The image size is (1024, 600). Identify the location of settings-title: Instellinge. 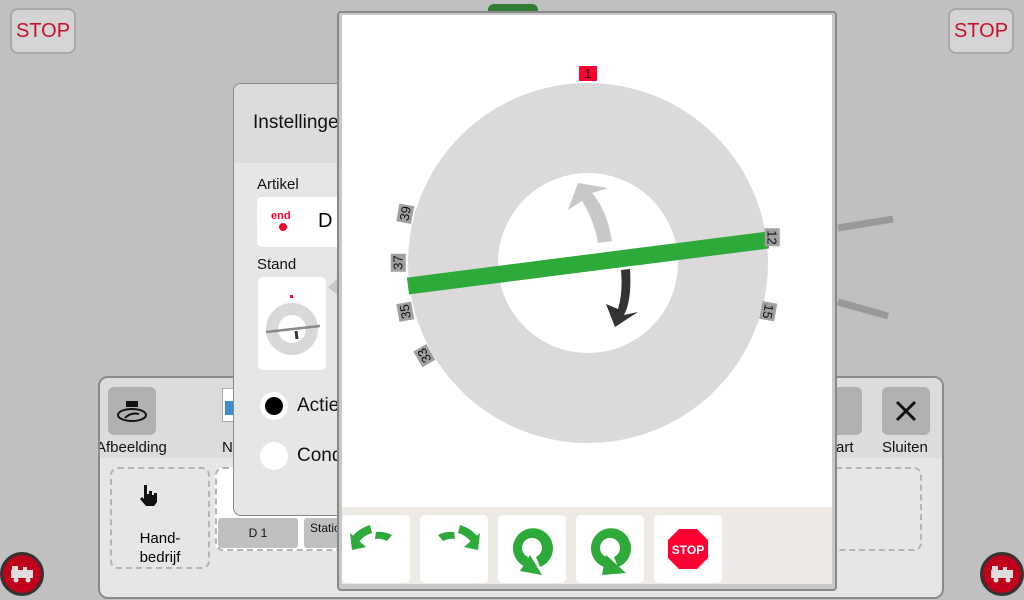
(296, 122).